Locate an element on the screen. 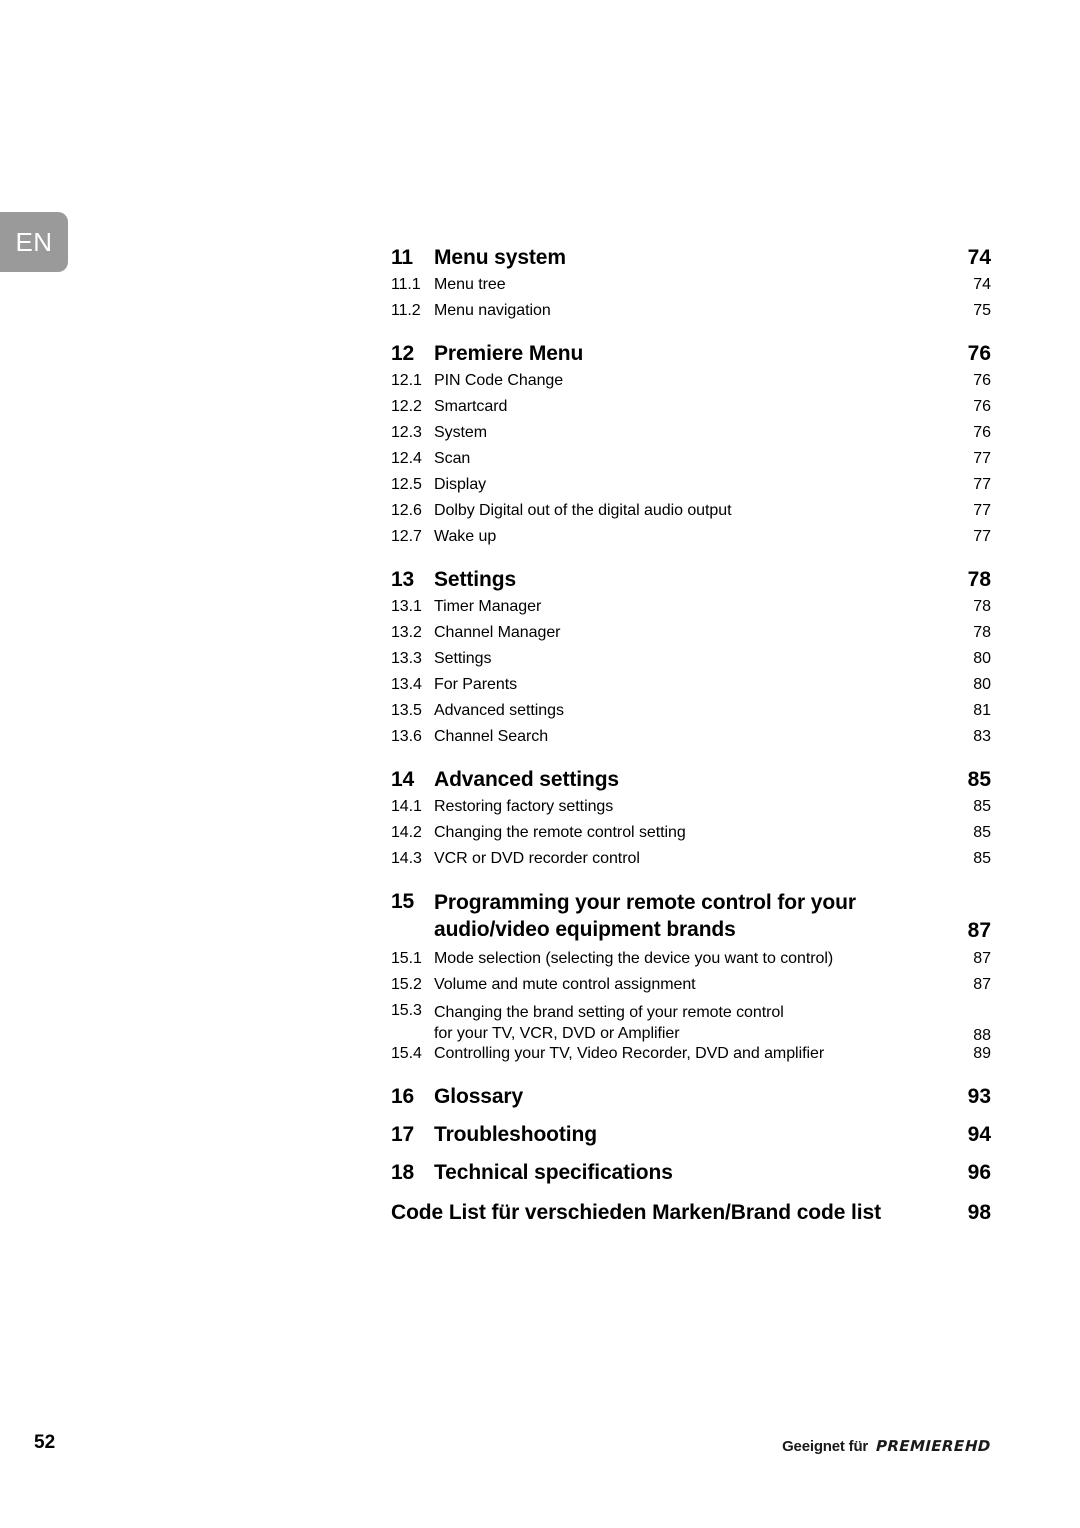 Image resolution: width=1080 pixels, height=1528 pixels. toc-entry-number: 13.6 is located at coordinates (406, 736).